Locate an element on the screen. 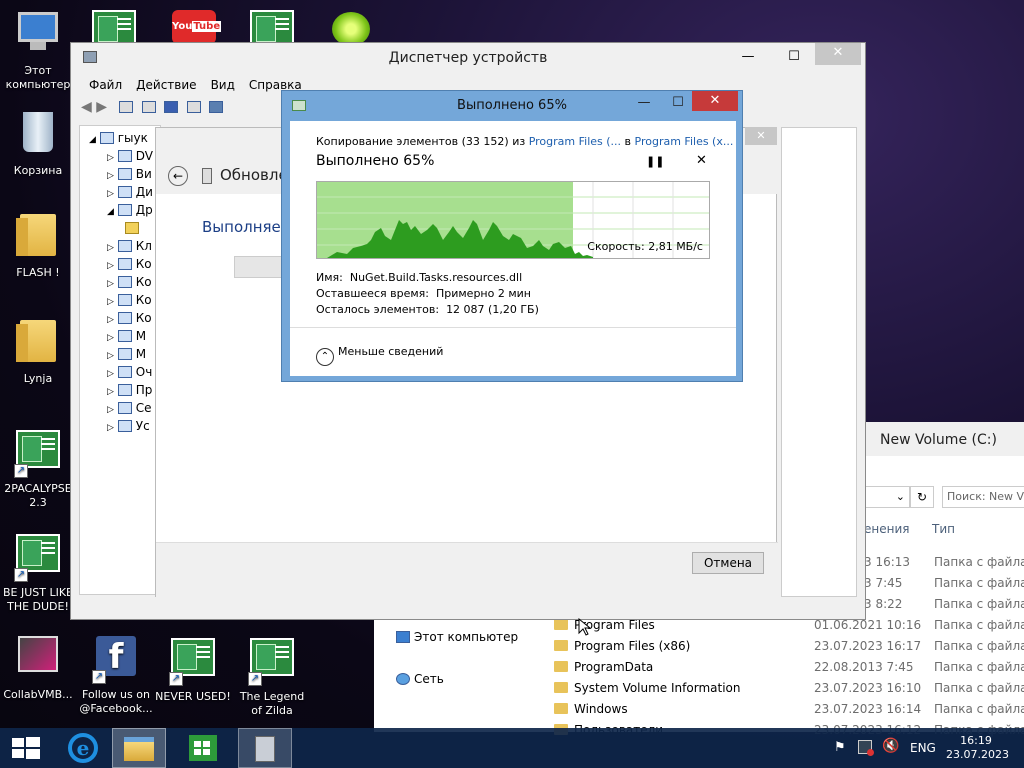 The image size is (1024, 768). taskbar-explorer is located at coordinates (139, 748).